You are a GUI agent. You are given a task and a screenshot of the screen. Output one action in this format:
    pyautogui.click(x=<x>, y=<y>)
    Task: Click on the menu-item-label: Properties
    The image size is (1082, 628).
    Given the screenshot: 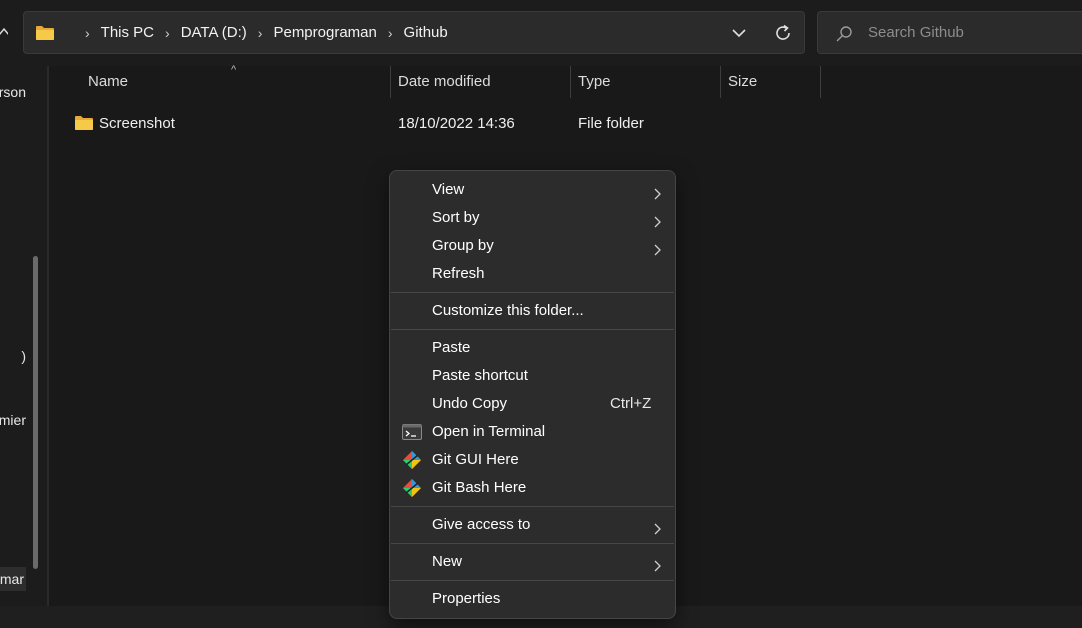 What is the action you would take?
    pyautogui.click(x=466, y=598)
    